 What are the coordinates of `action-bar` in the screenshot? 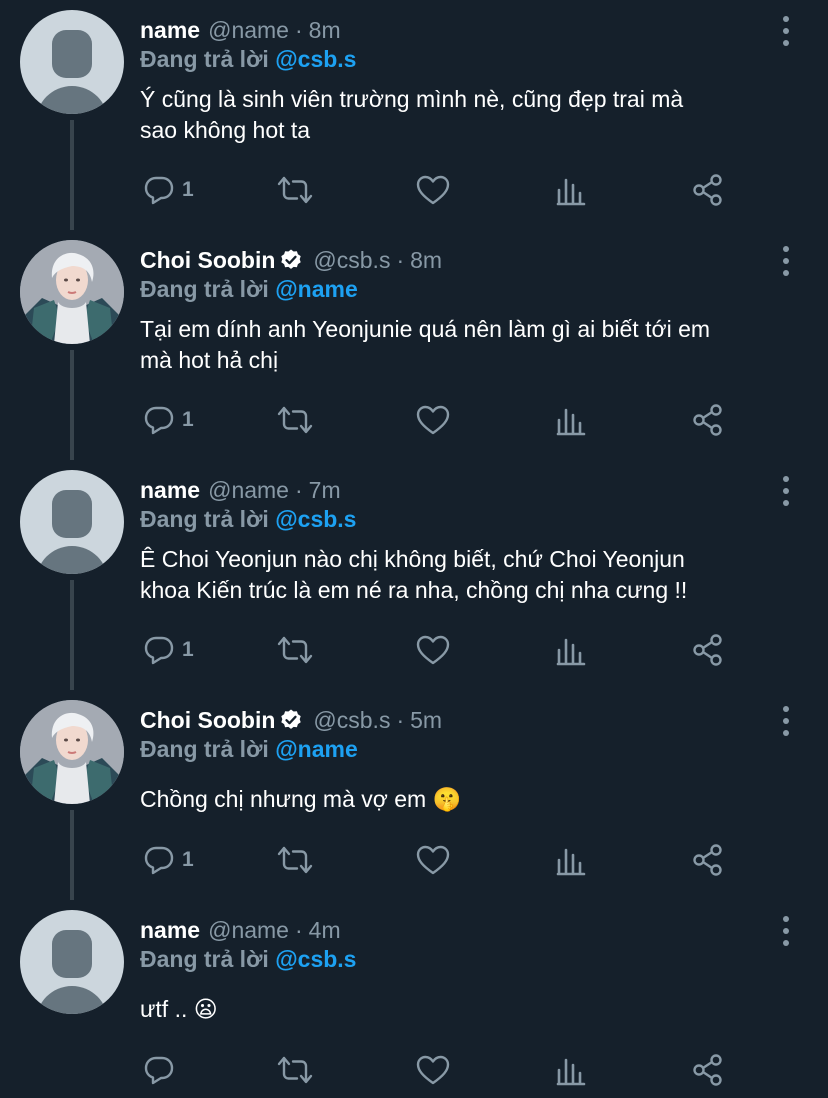 It's located at (414, 1070).